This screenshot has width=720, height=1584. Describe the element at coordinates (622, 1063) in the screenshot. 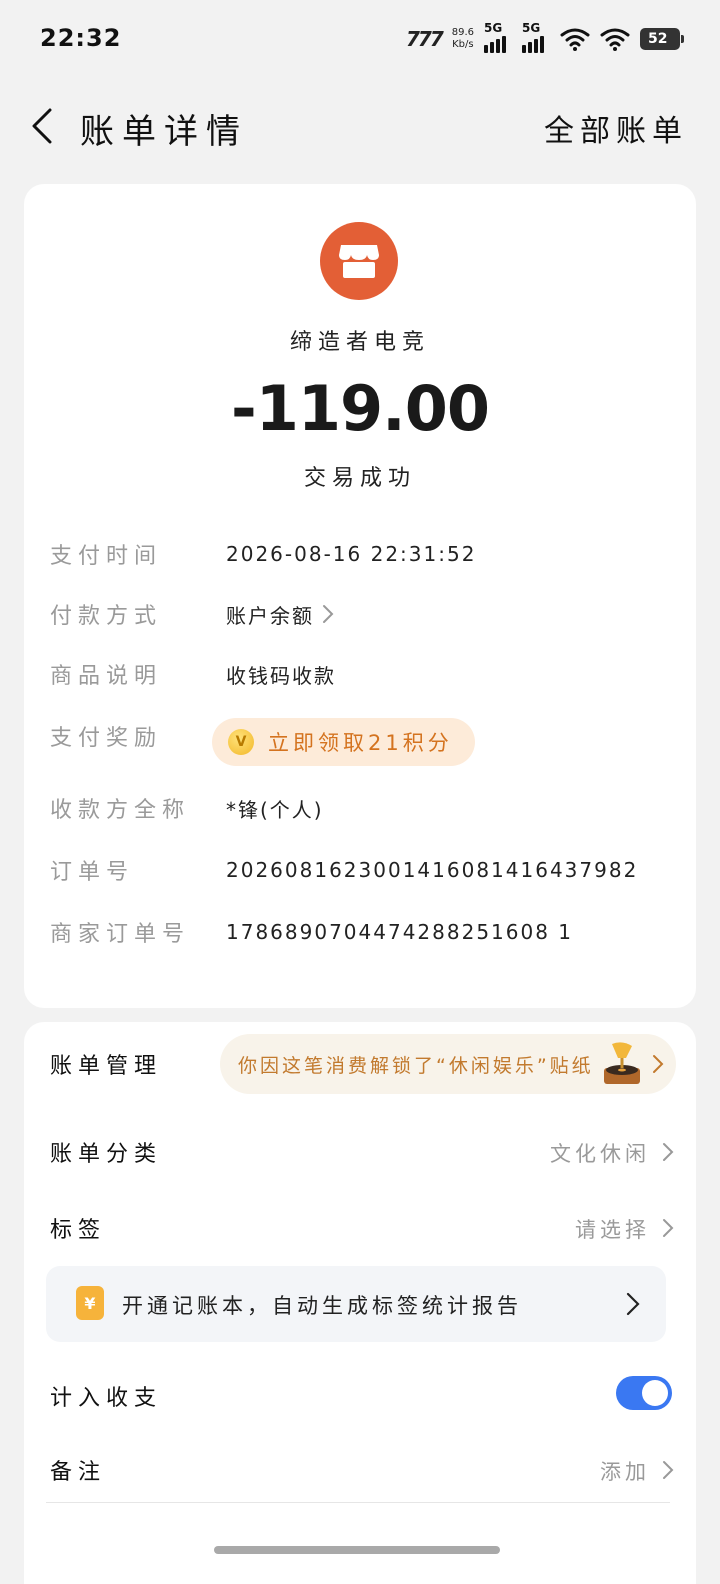

I see `gramophone-sticker-icon` at that location.